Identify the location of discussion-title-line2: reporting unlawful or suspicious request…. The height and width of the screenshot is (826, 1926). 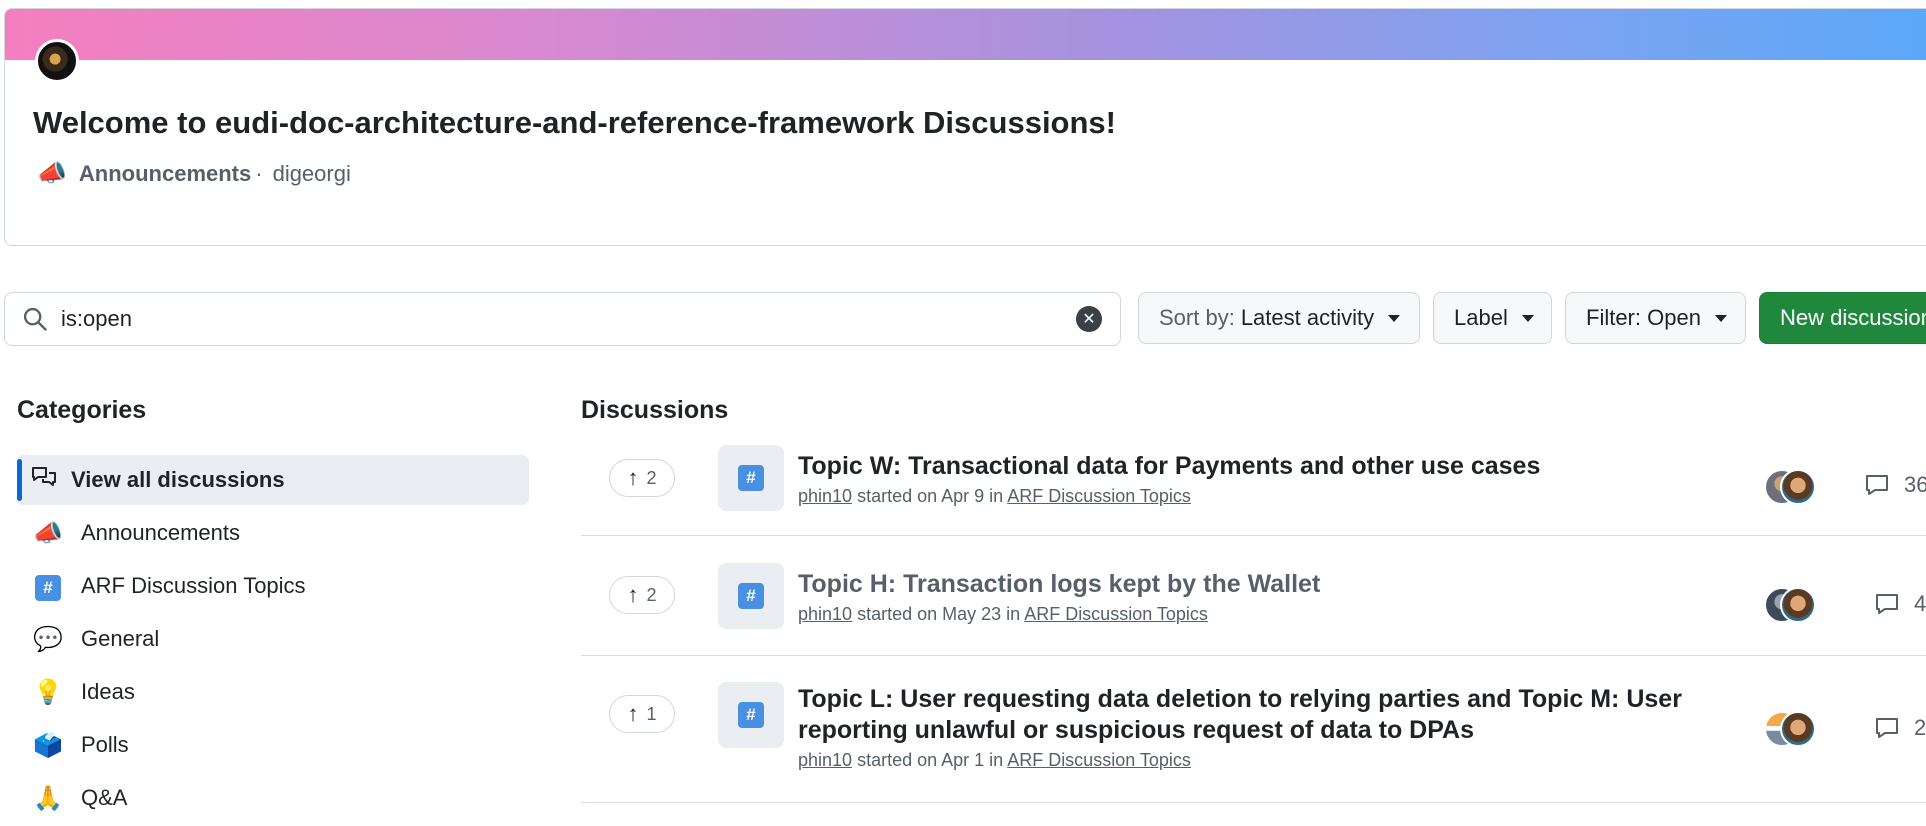
(1136, 730).